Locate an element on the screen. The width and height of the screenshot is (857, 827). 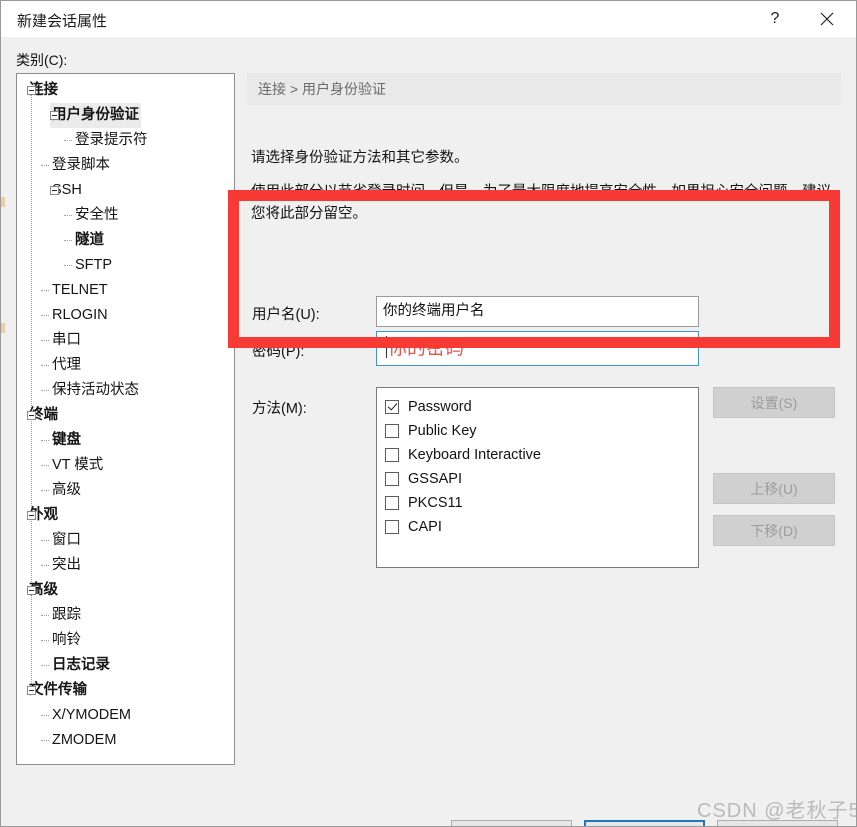
tree-item: 跟踪 is located at coordinates (125, 615).